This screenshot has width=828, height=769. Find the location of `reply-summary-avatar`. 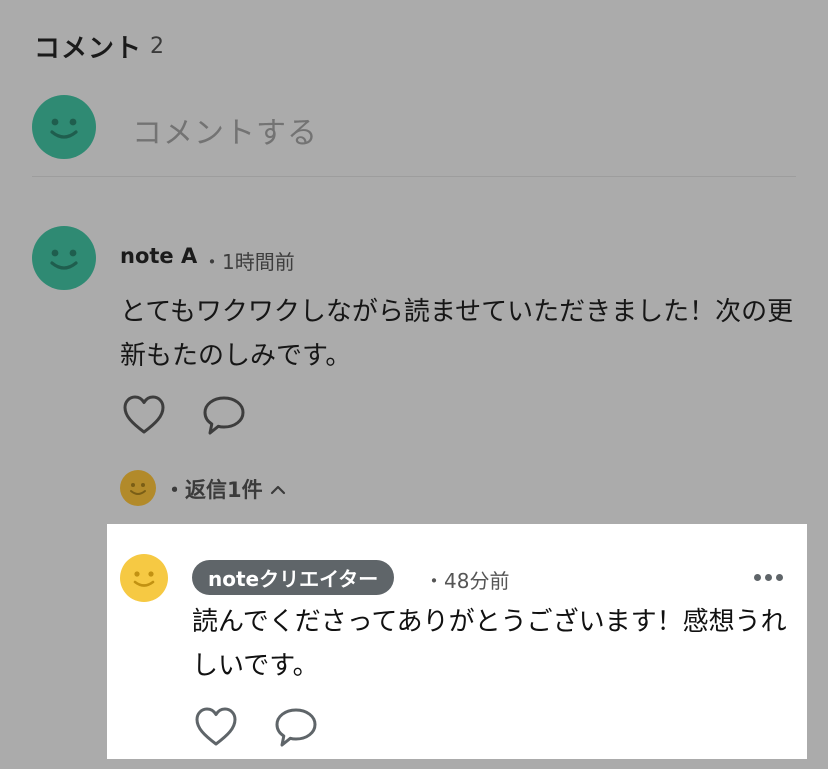

reply-summary-avatar is located at coordinates (138, 488).